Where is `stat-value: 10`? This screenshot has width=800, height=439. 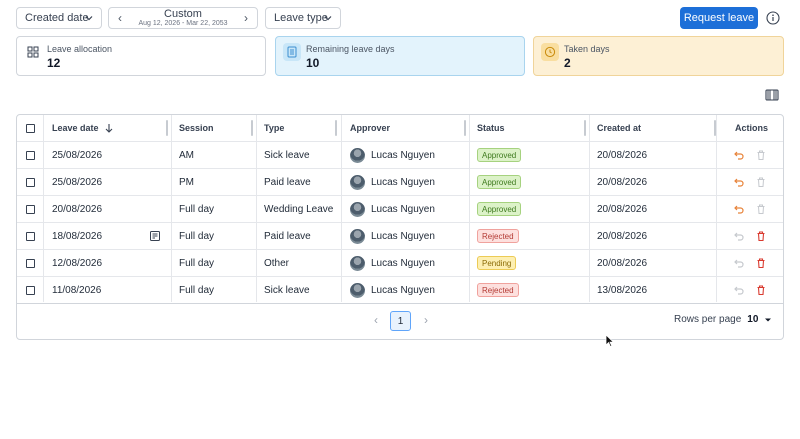
stat-value: 10 is located at coordinates (313, 63).